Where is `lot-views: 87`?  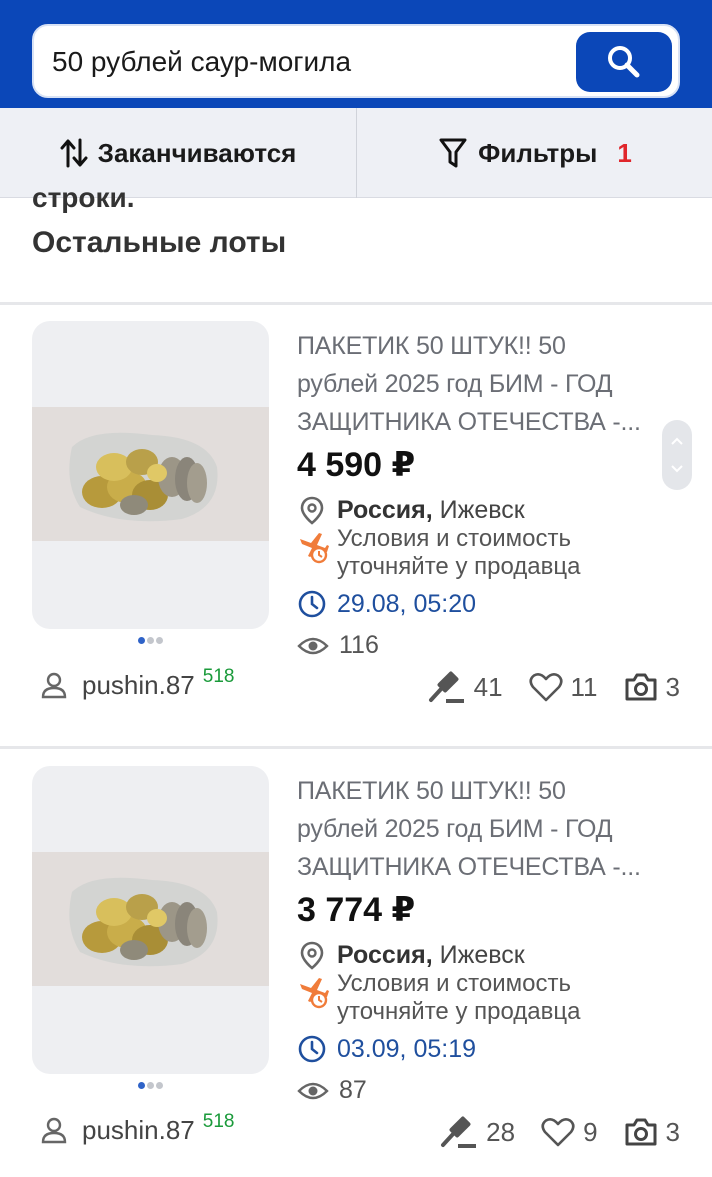
lot-views: 87 is located at coordinates (332, 1090).